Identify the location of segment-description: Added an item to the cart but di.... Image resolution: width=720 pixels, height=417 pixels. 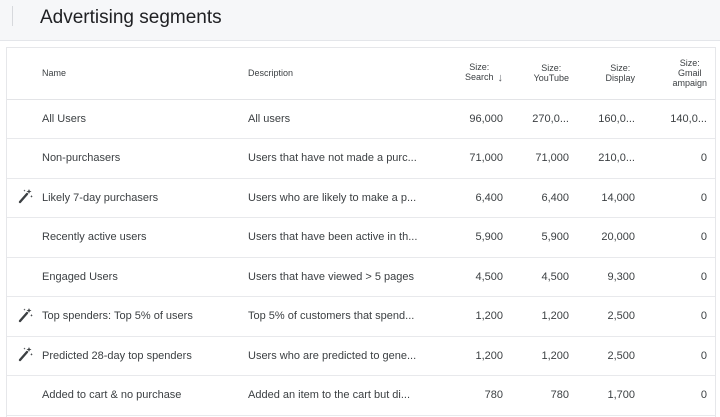
(329, 395).